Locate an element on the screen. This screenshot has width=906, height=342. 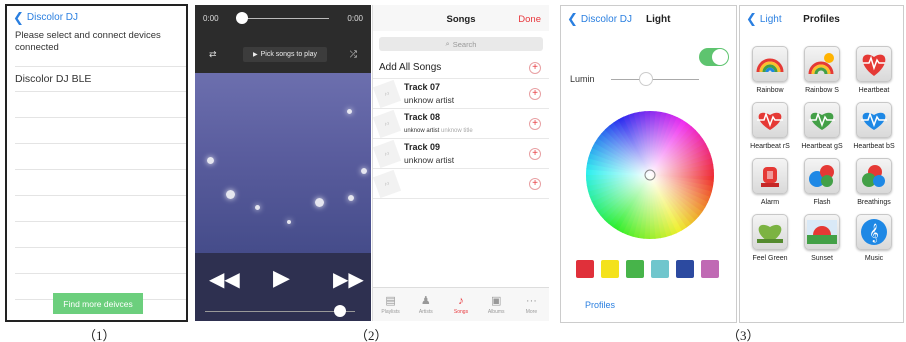
rainbow-sun-icon is located at coordinates (822, 64).